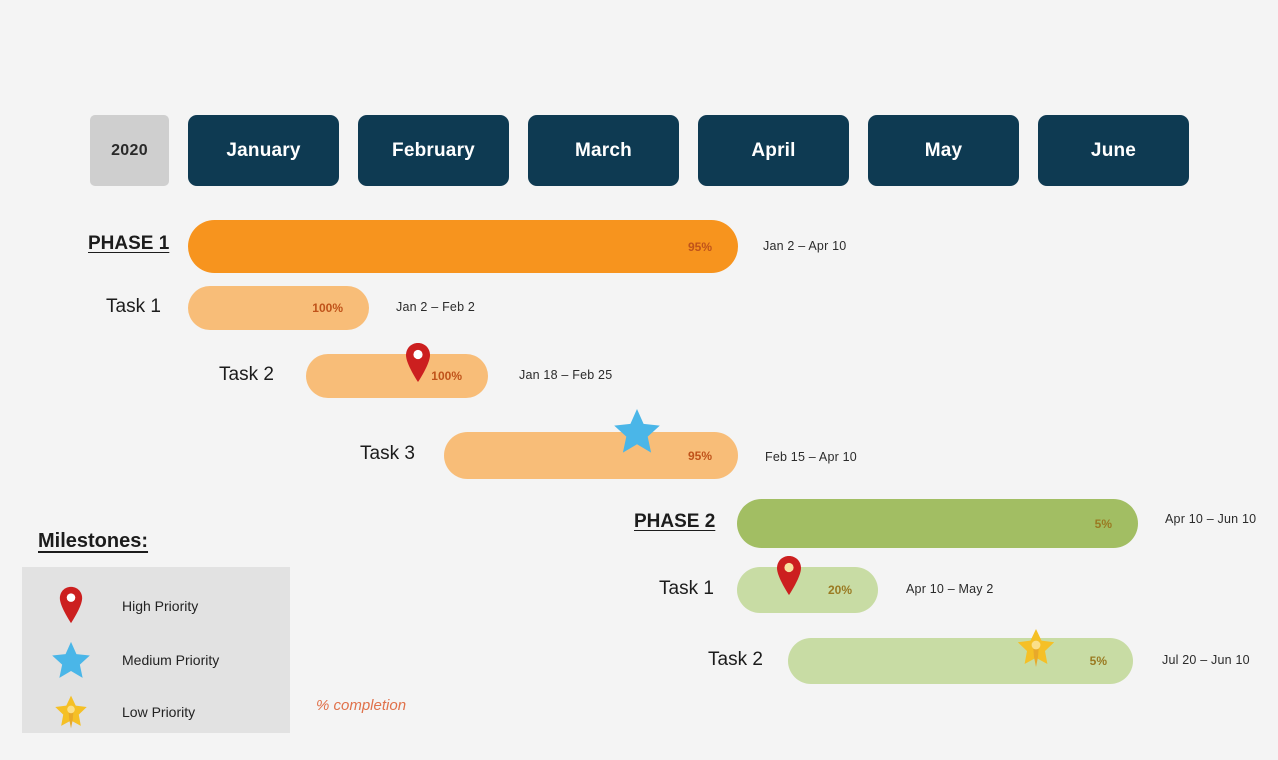 The width and height of the screenshot is (1278, 760). What do you see at coordinates (1113, 150) in the screenshot?
I see `month-cell-june: June` at bounding box center [1113, 150].